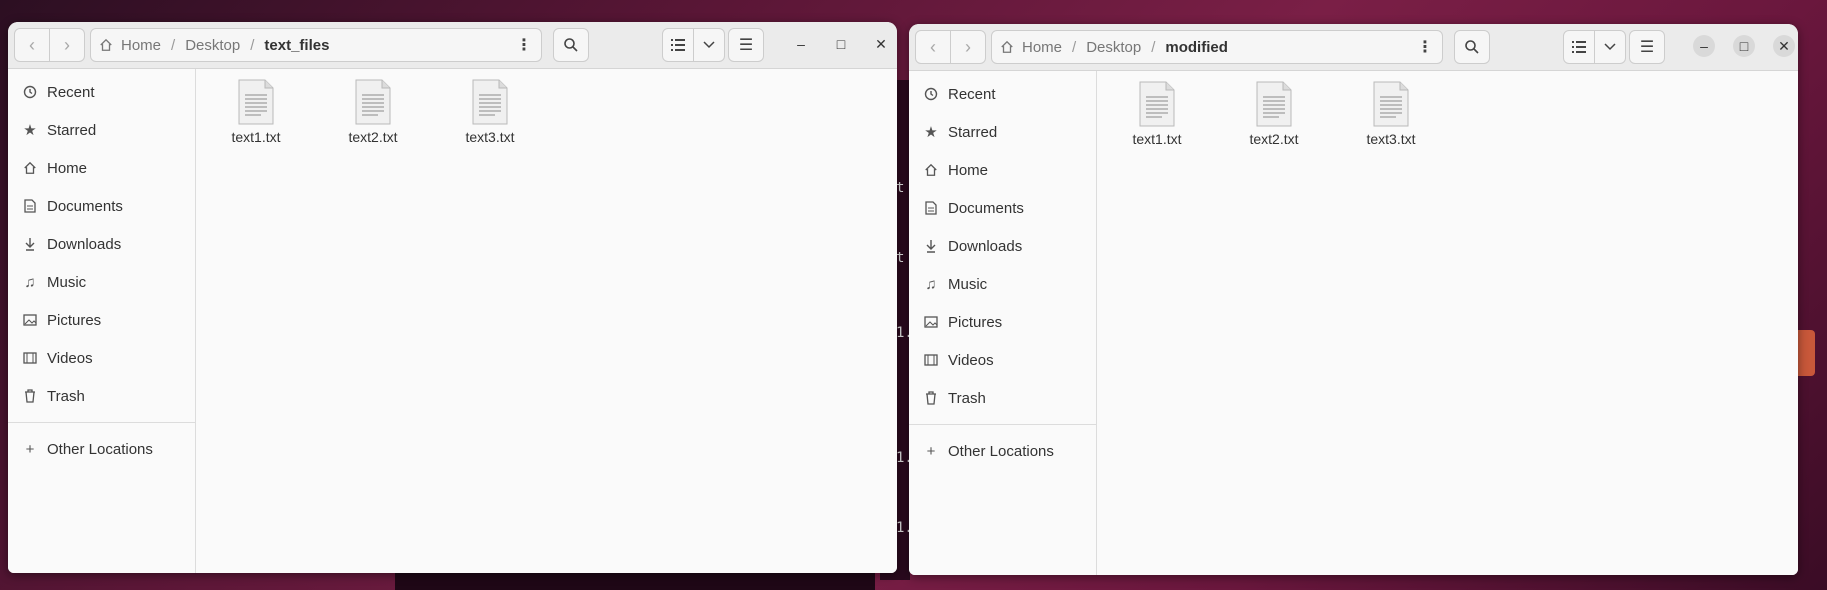  Describe the element at coordinates (30, 282) in the screenshot. I see `music-note-icon: ♫` at that location.